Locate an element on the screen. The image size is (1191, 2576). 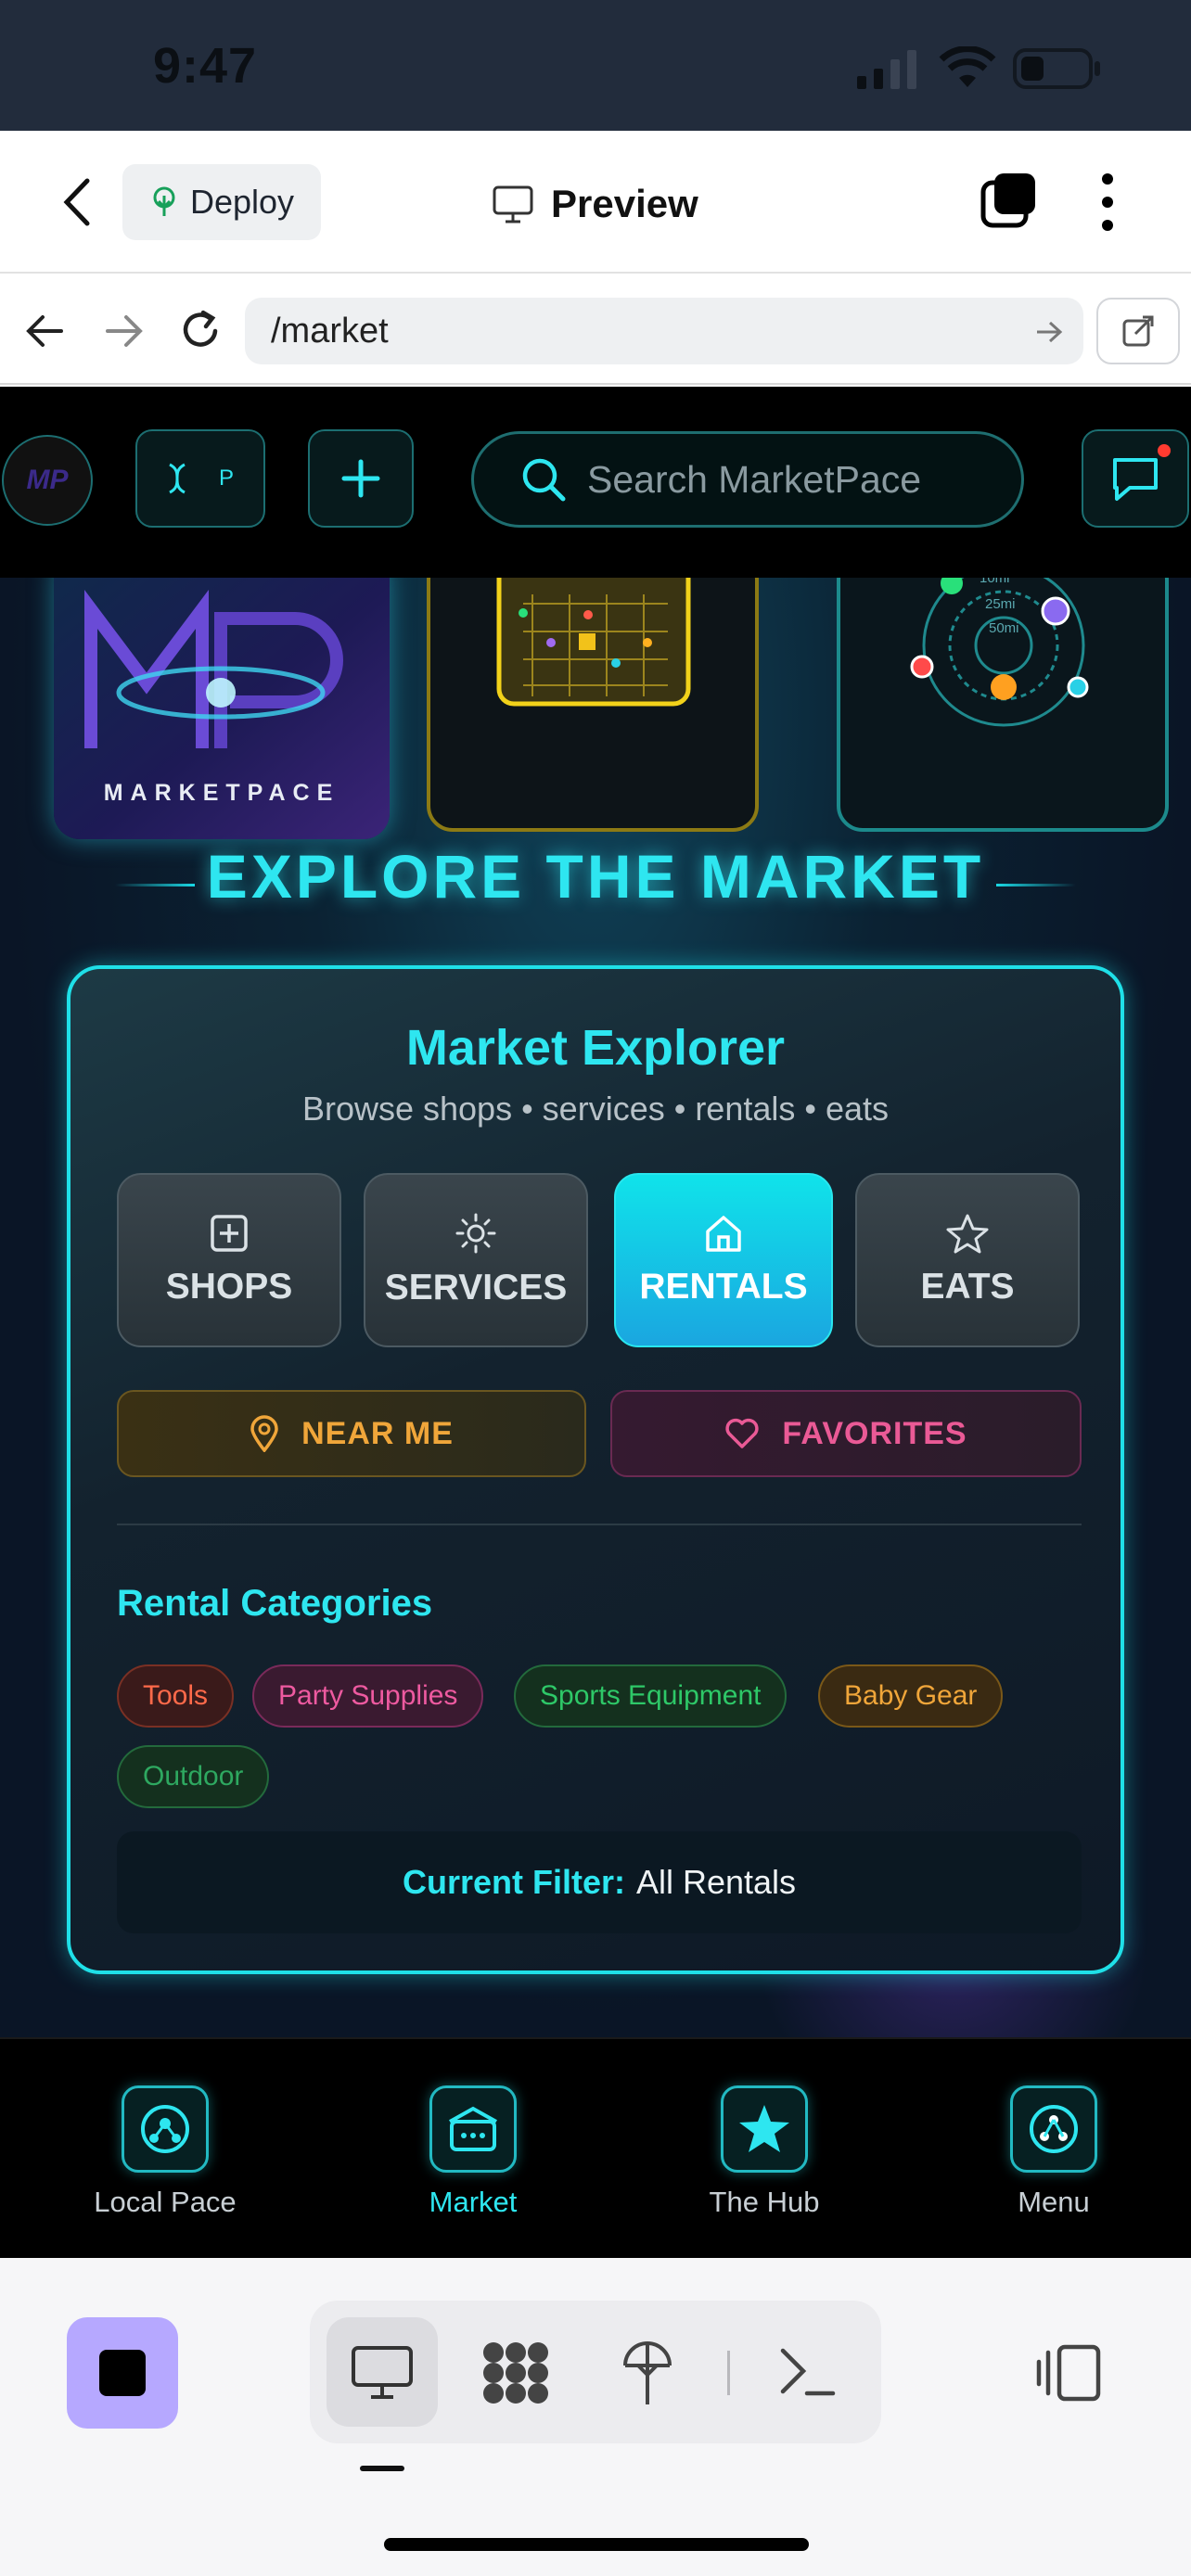
open-external-button is located at coordinates (1138, 331).